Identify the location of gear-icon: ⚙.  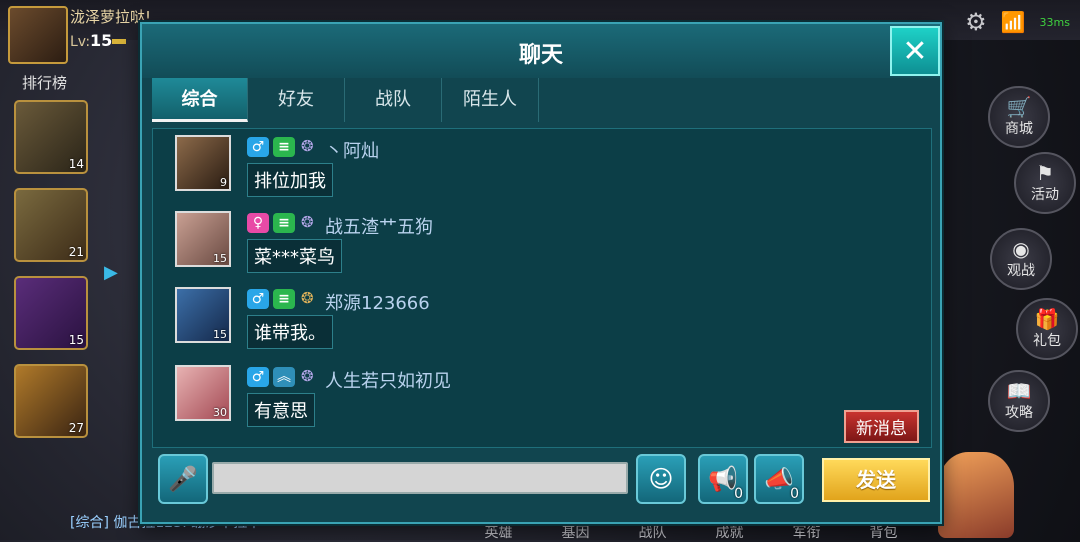
(976, 22).